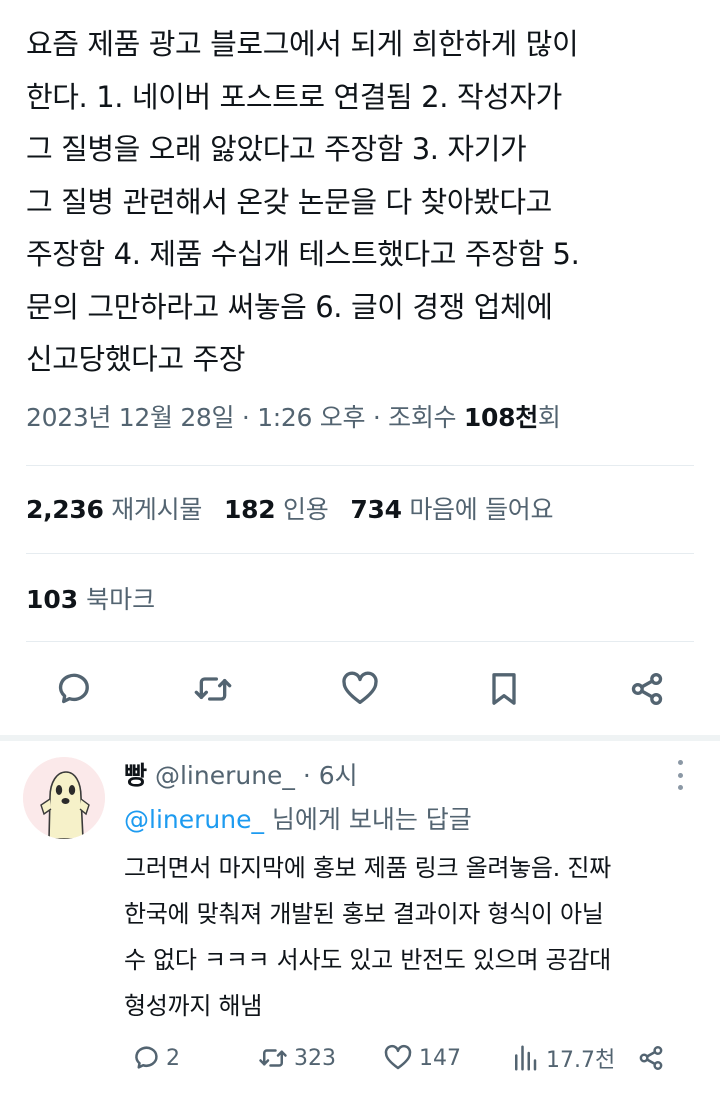  I want to click on views-unit: 회, so click(549, 417).